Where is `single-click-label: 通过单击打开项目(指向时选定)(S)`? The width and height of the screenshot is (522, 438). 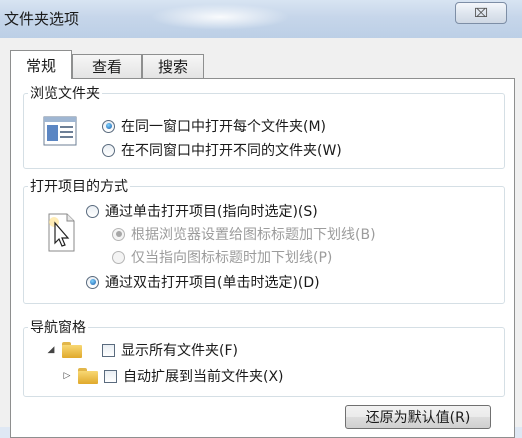
single-click-label: 通过单击打开项目(指向时选定)(S) is located at coordinates (211, 212).